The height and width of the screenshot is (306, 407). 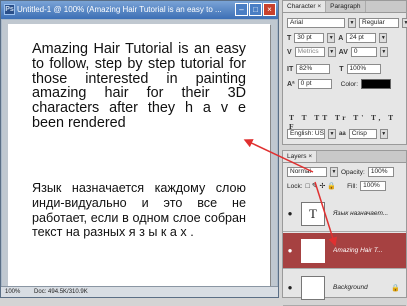 What do you see at coordinates (269, 9) in the screenshot?
I see `close-button: ×` at bounding box center [269, 9].